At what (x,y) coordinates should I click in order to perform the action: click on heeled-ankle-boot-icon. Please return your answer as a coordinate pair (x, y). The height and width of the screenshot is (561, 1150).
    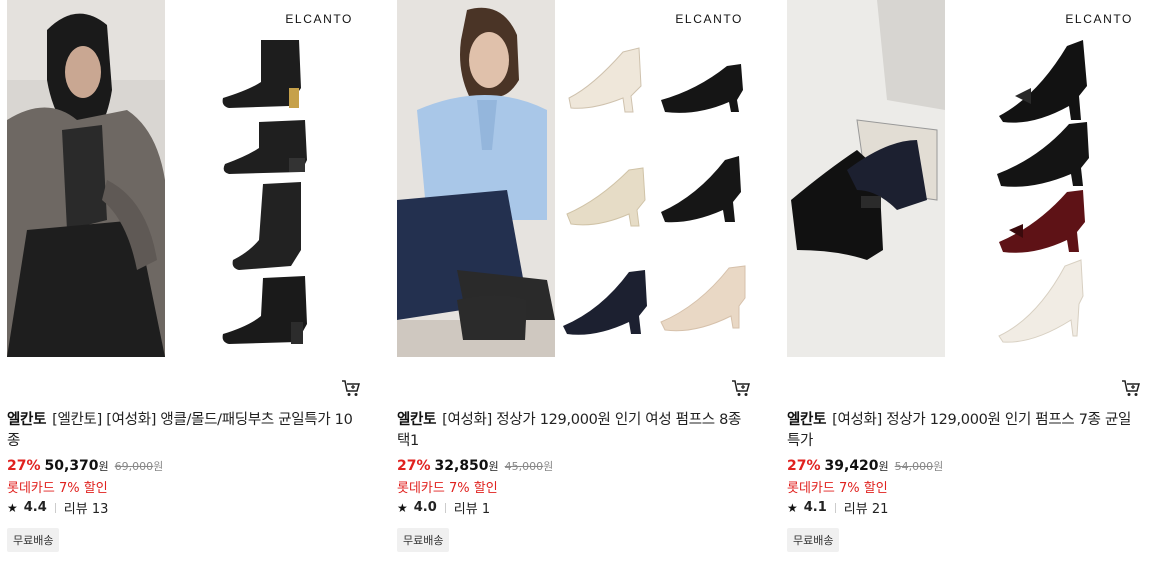
    Looking at the image, I should click on (264, 310).